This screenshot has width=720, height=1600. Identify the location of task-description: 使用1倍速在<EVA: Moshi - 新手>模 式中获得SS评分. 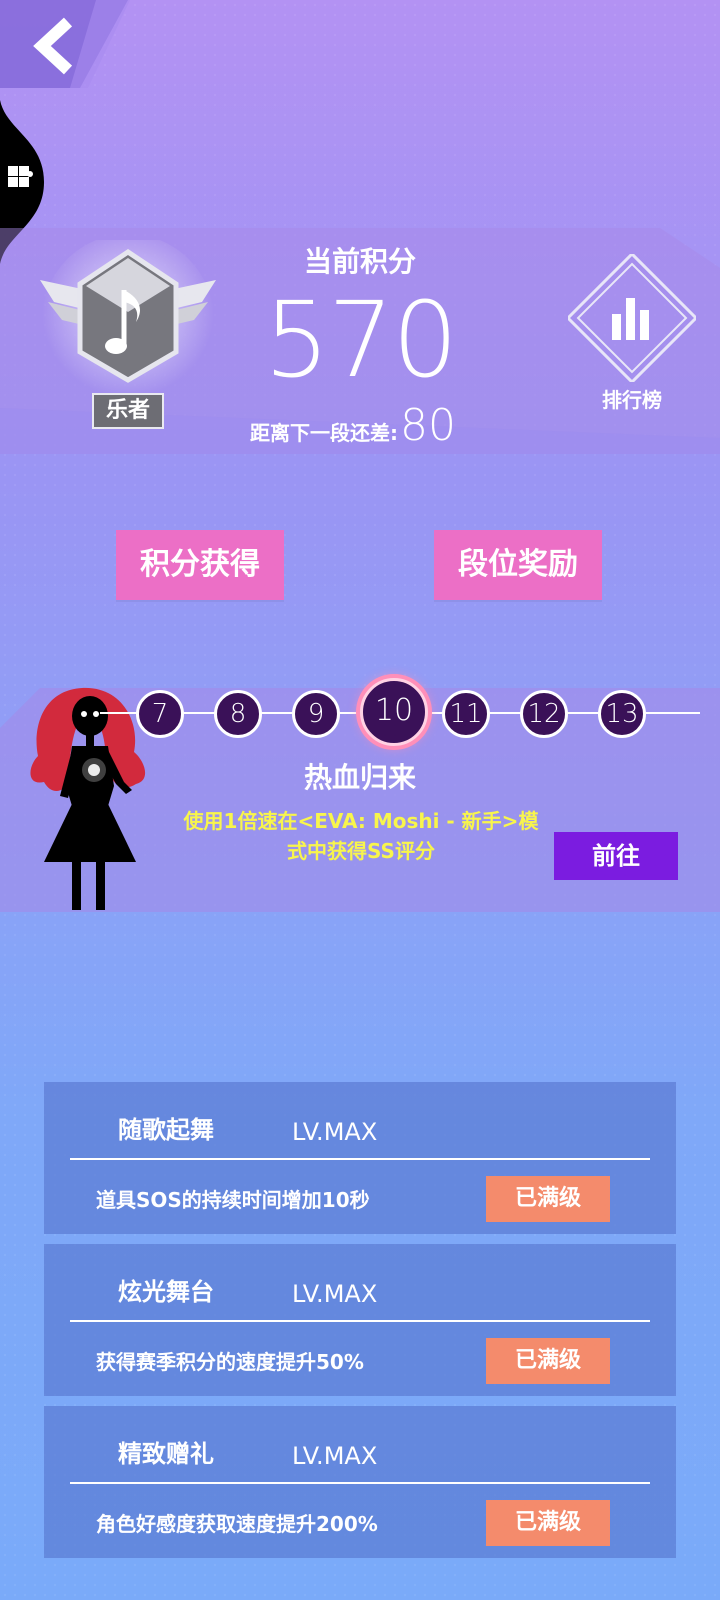
(361, 836).